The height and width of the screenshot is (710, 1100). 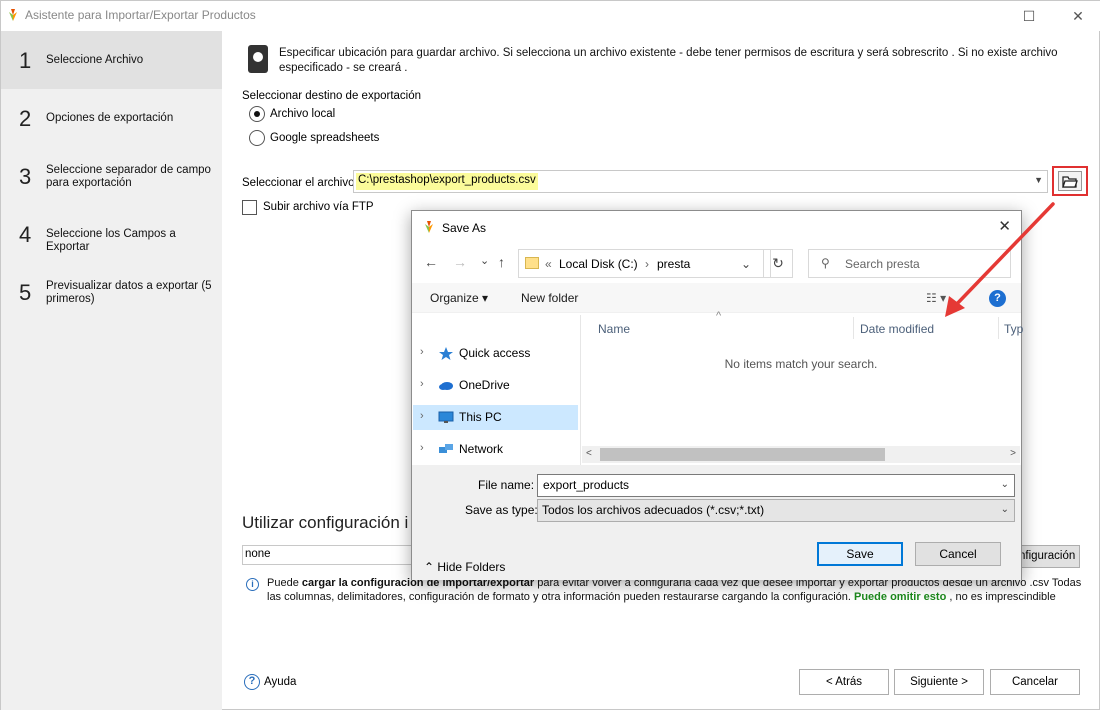 What do you see at coordinates (25, 234) in the screenshot?
I see `step-number: 4` at bounding box center [25, 234].